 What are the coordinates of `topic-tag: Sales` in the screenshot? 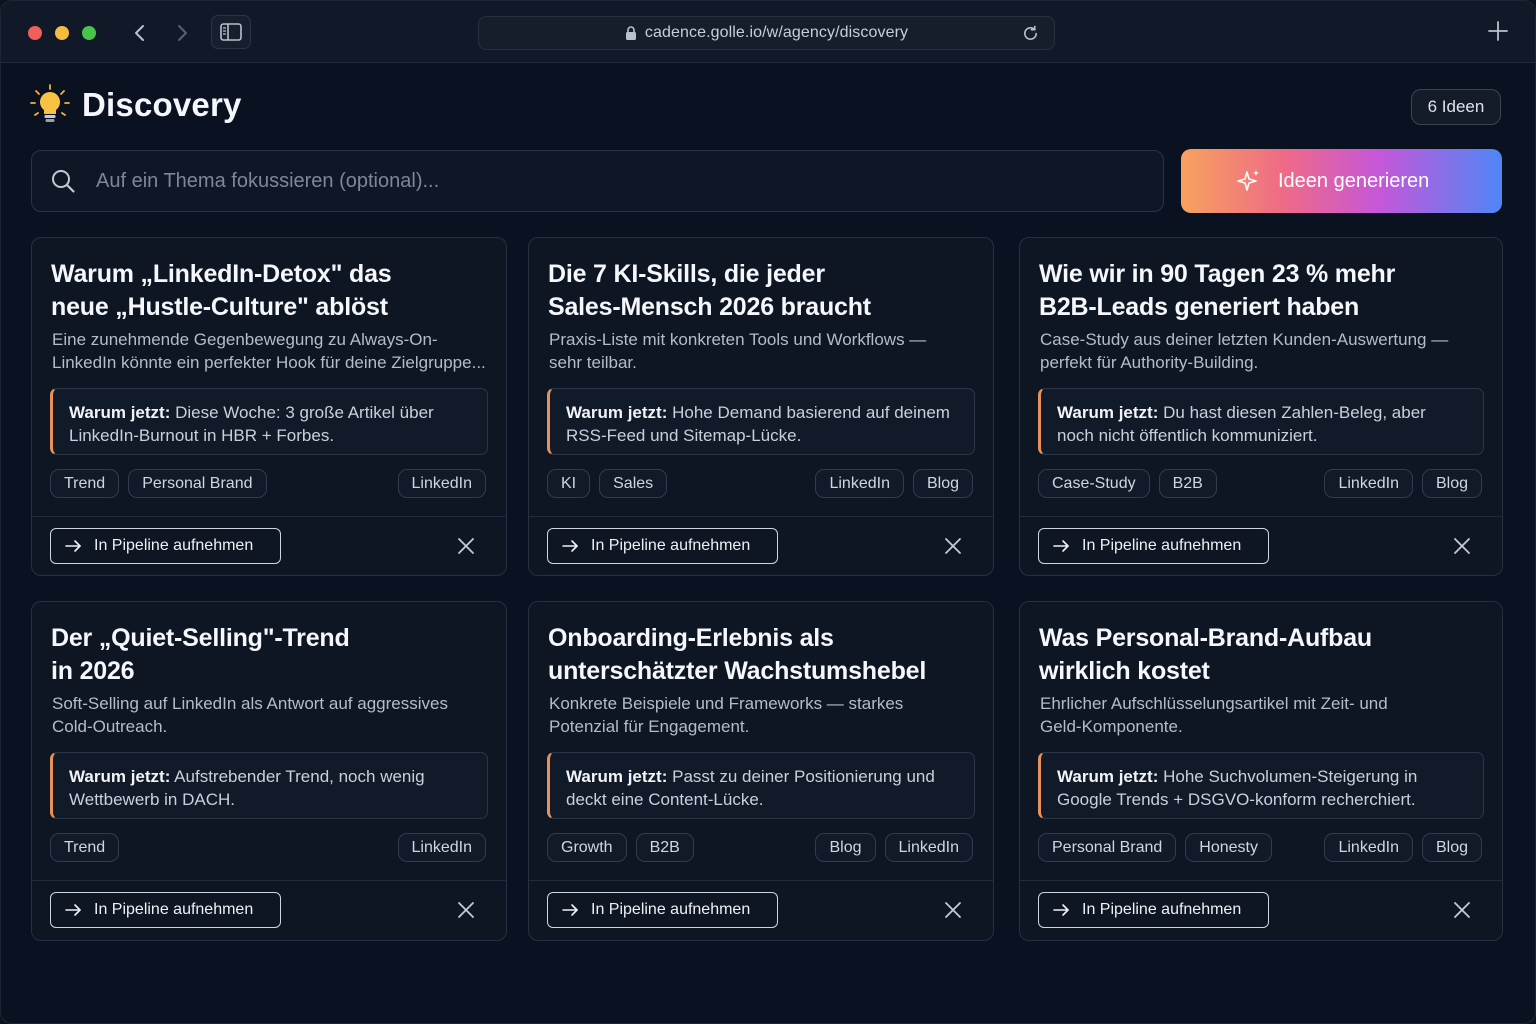 It's located at (633, 483).